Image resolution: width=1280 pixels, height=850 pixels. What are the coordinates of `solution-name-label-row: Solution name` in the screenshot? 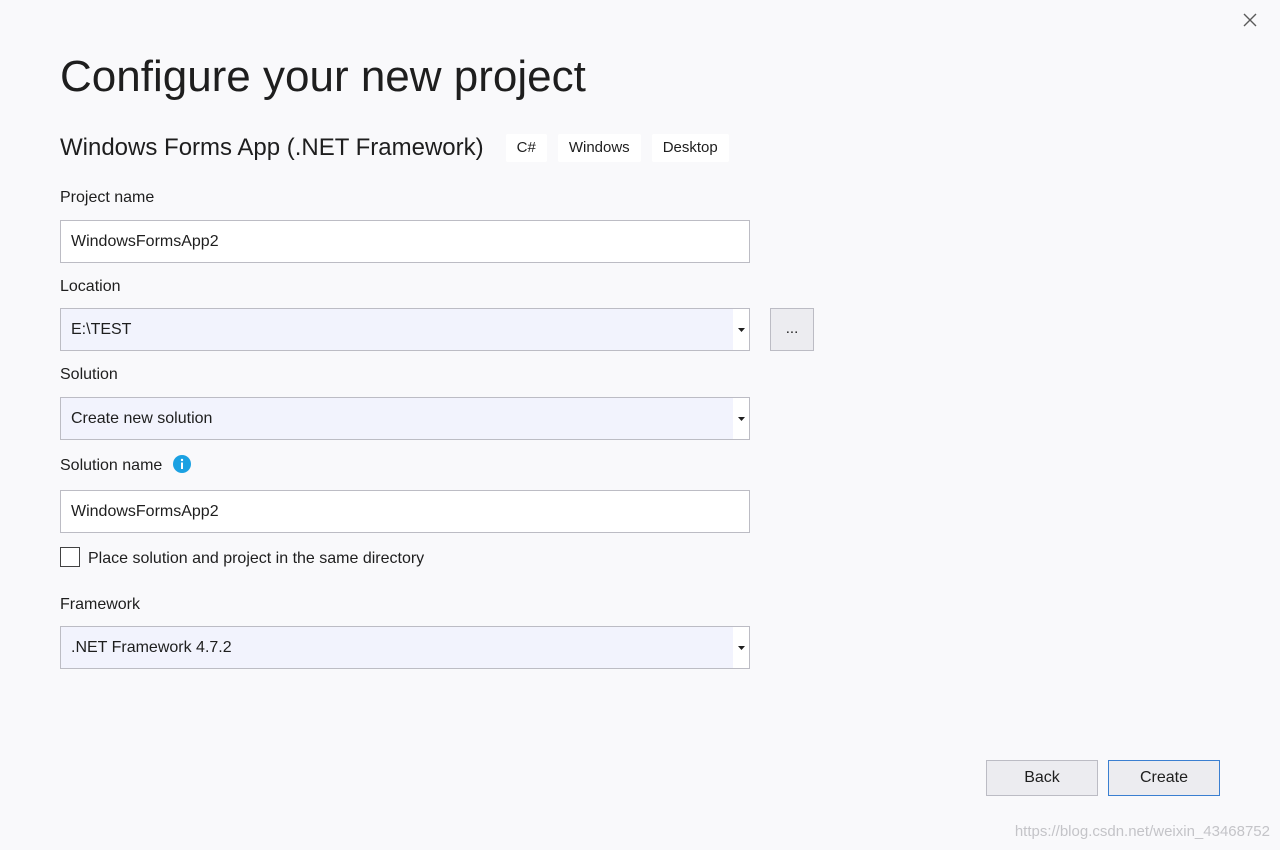 It's located at (125, 466).